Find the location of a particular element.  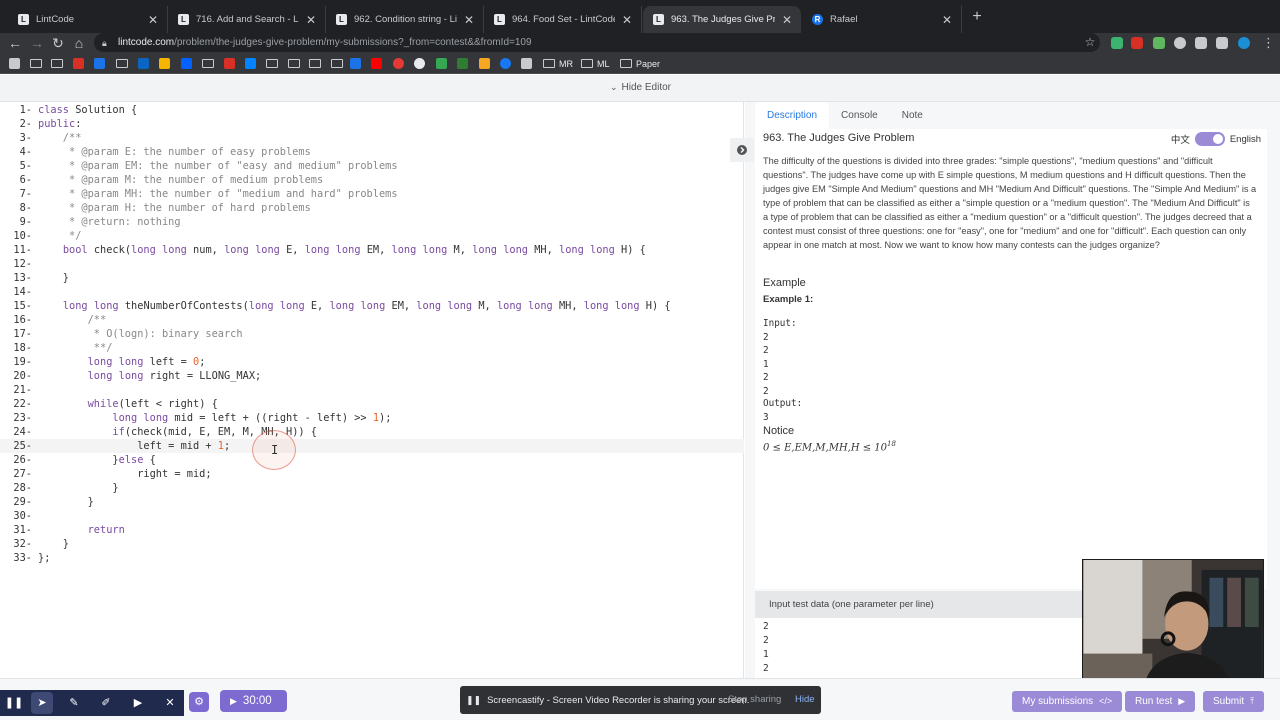

reload-icon: ↻ is located at coordinates (58, 43).